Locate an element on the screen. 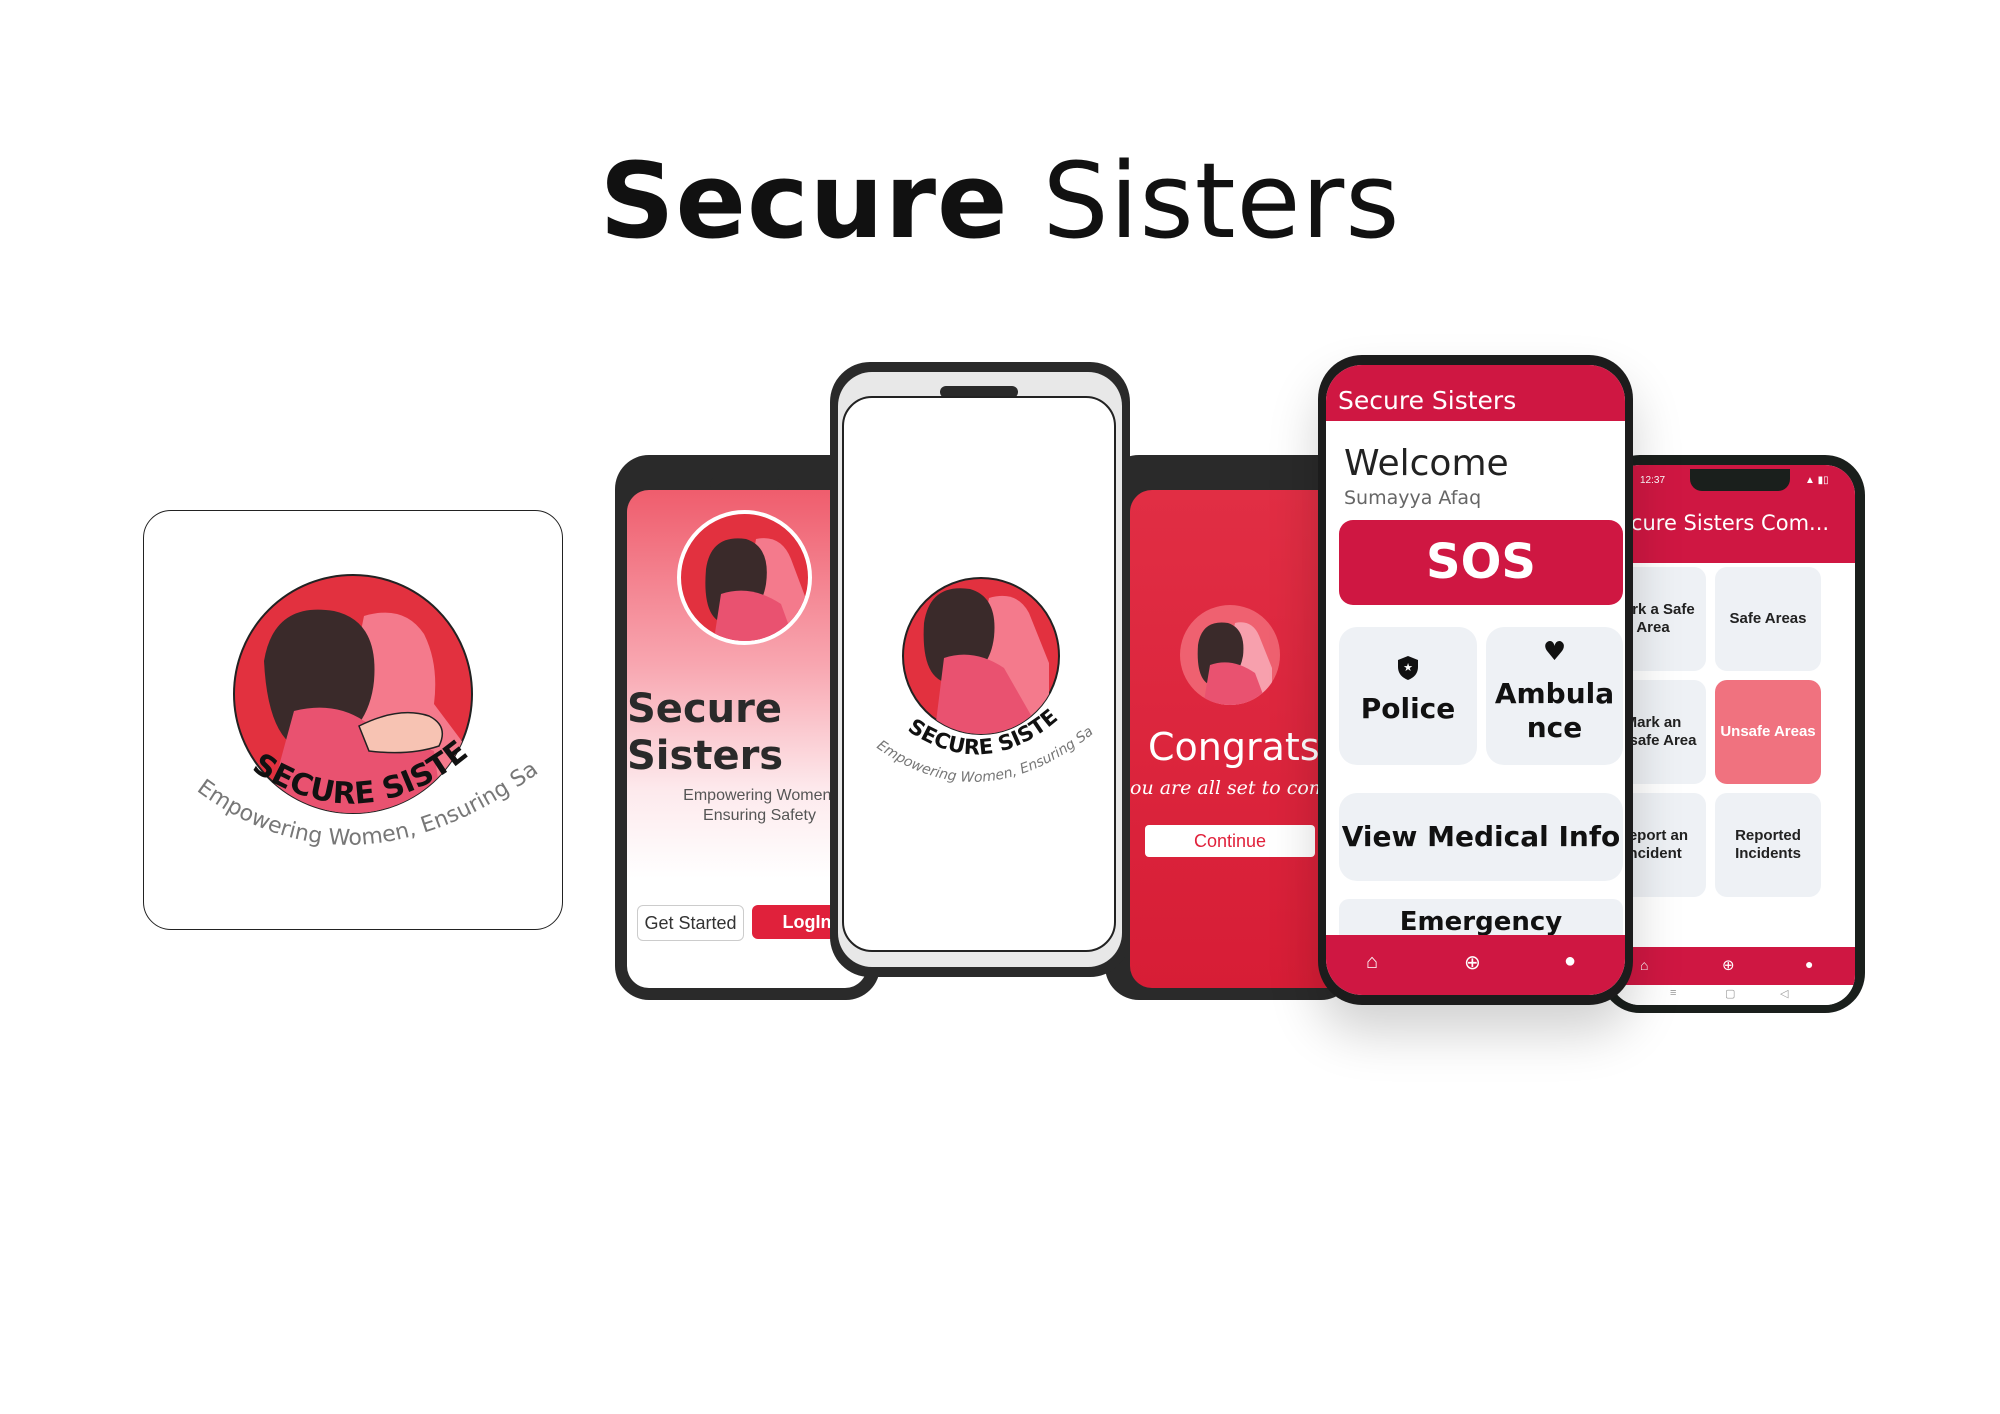 The image size is (2000, 1414). ambulance-card: ♥ Ambula nce is located at coordinates (1554, 696).